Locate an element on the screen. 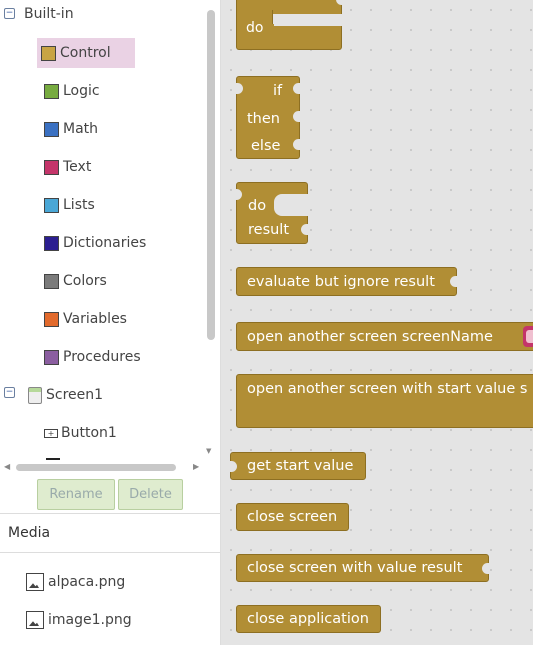  category-label: Text is located at coordinates (77, 167).